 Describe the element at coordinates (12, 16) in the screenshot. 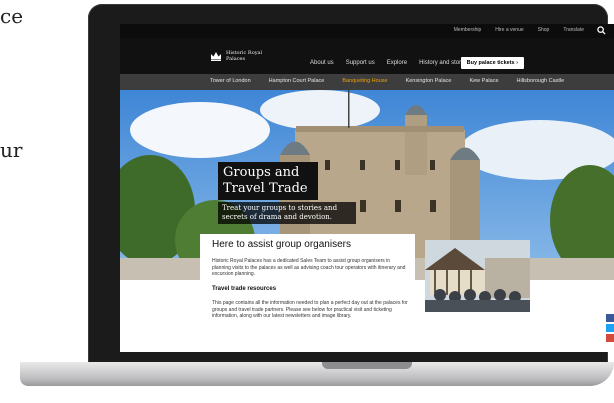

I see `side-text-line1: ce` at that location.